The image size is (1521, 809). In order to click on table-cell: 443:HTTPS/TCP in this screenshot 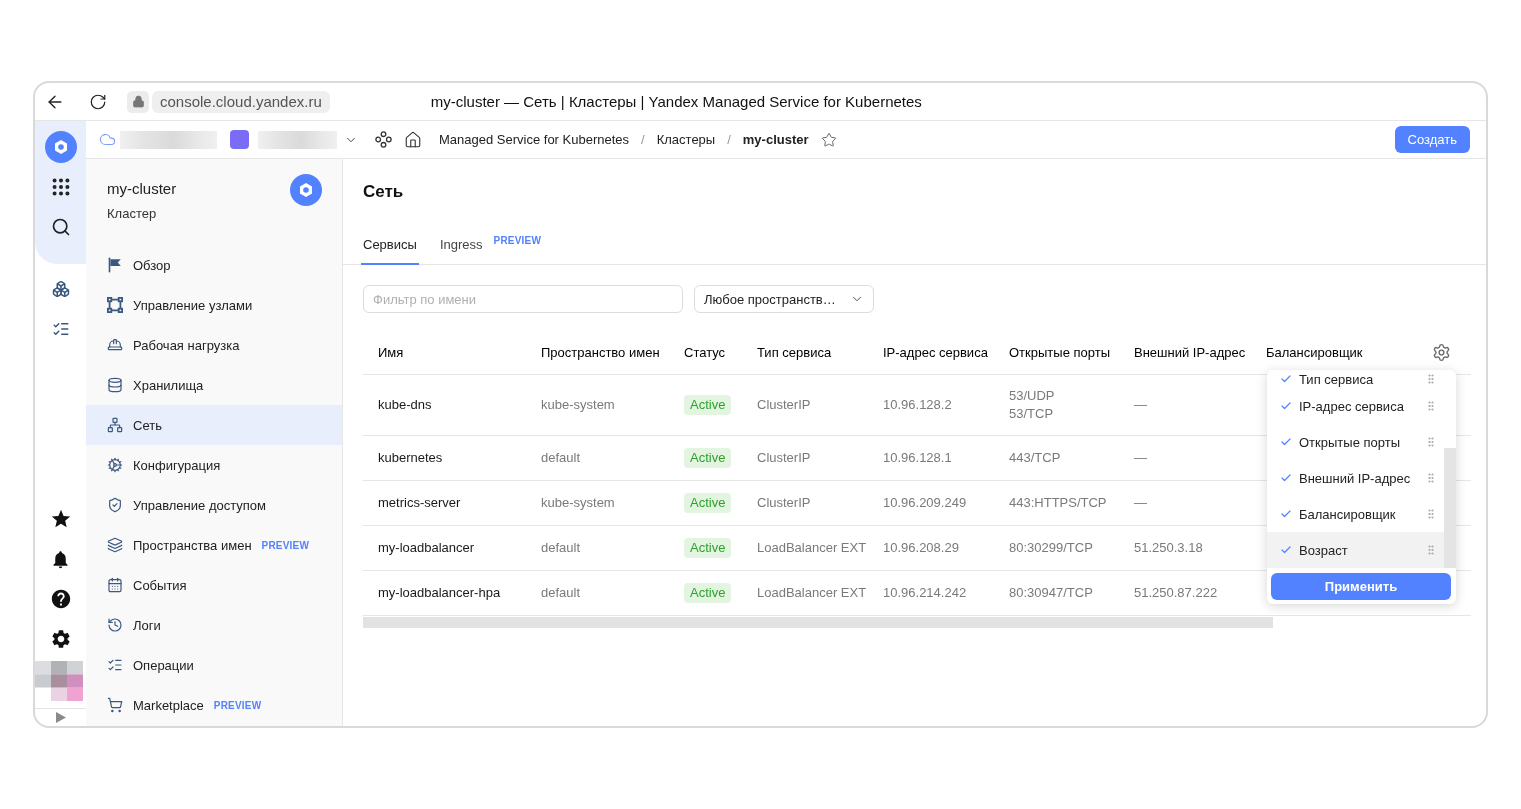, I will do `click(1056, 502)`.